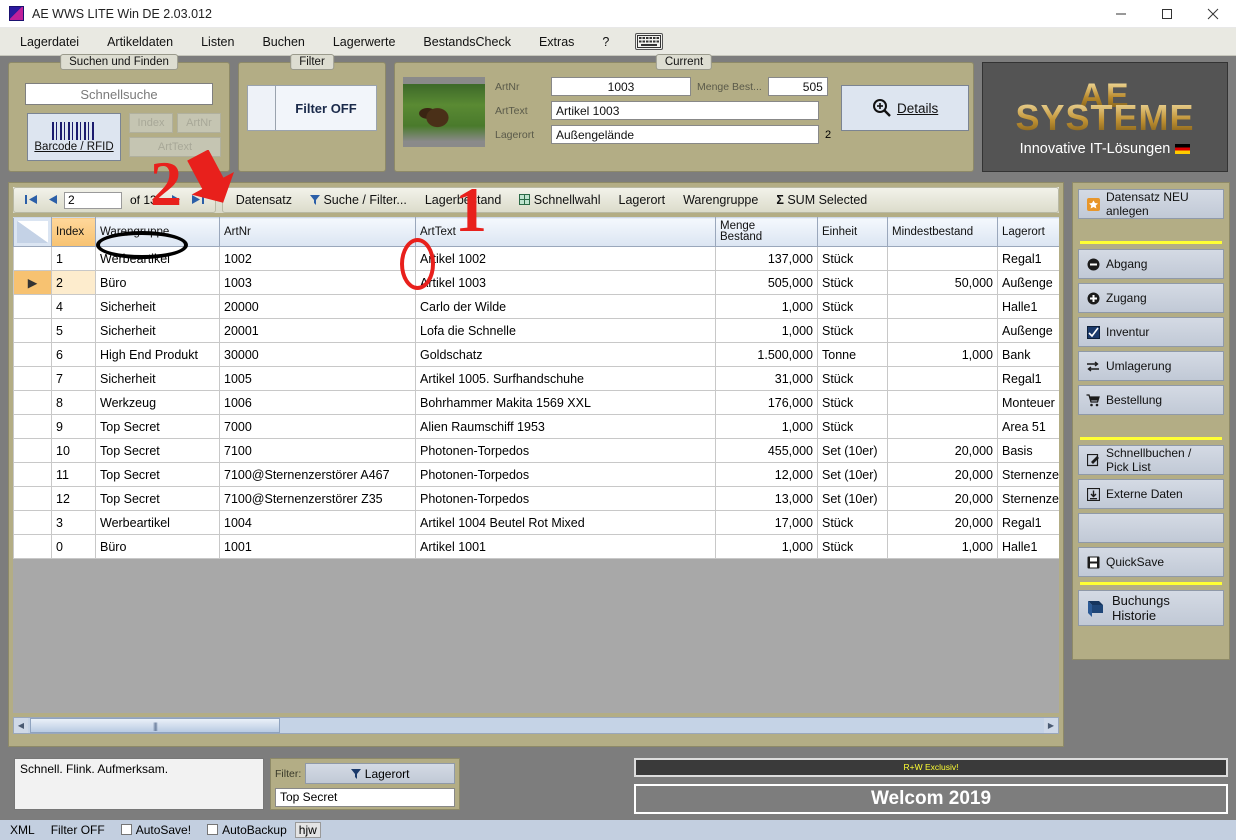 The width and height of the screenshot is (1236, 840). Describe the element at coordinates (73, 522) in the screenshot. I see `cell-index: 3` at that location.